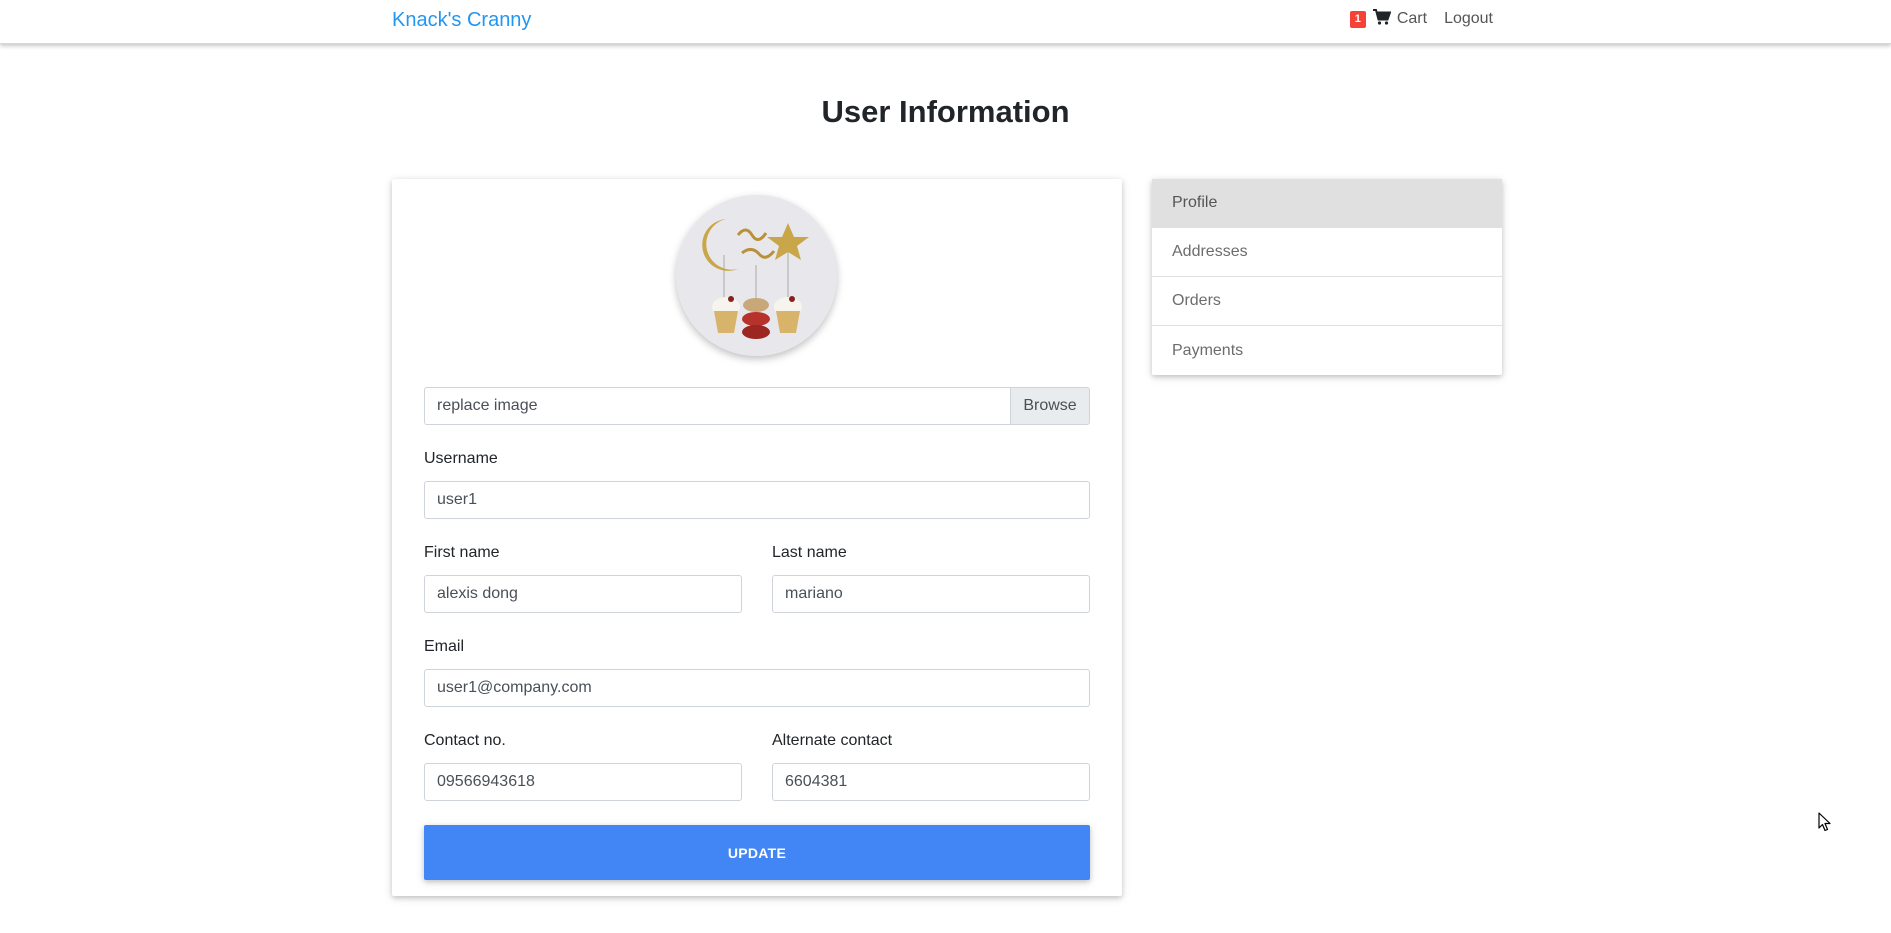 Image resolution: width=1891 pixels, height=933 pixels. Describe the element at coordinates (1327, 203) in the screenshot. I see `sidebar-item-profile: Profile` at that location.